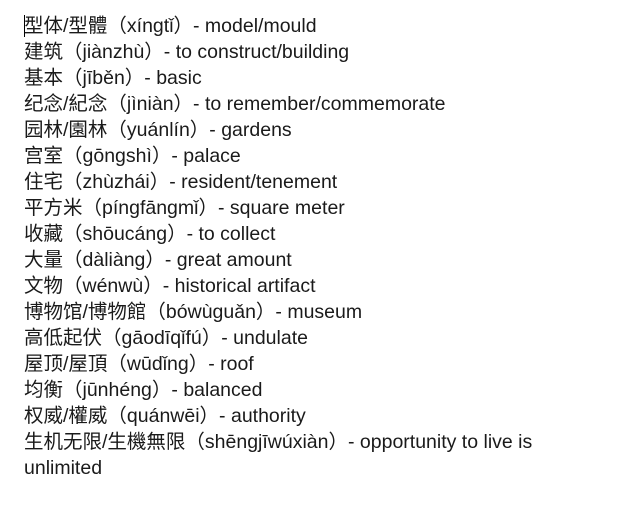 The image size is (622, 512). What do you see at coordinates (150, 234) in the screenshot?
I see `vocab-line: 收藏（shōucáng）- to collect` at bounding box center [150, 234].